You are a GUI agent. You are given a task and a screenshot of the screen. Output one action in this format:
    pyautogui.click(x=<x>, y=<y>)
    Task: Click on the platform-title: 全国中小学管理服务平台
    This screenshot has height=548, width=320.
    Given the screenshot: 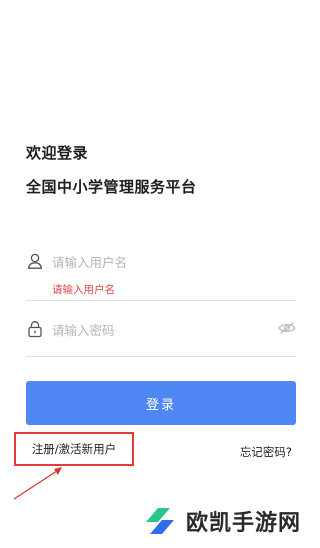 What is the action you would take?
    pyautogui.click(x=111, y=187)
    